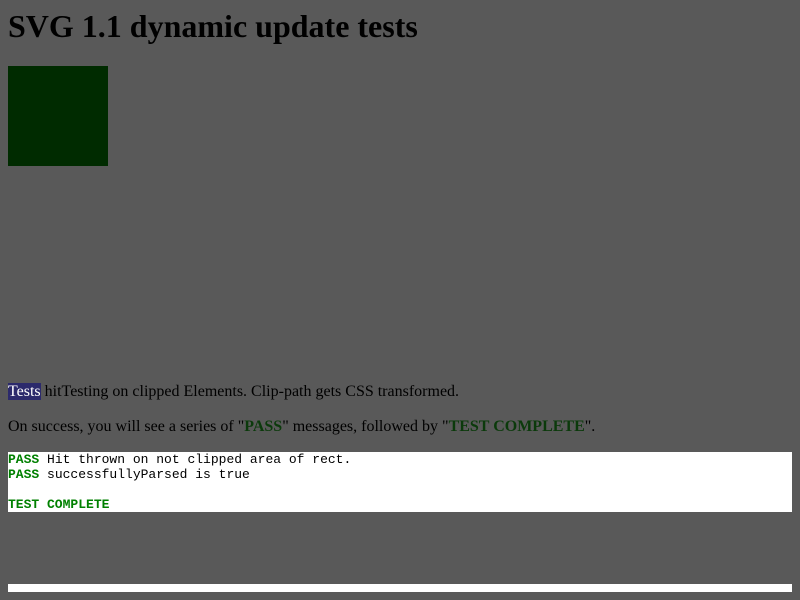  What do you see at coordinates (400, 504) in the screenshot?
I see `console-line: TEST COMPLETE` at bounding box center [400, 504].